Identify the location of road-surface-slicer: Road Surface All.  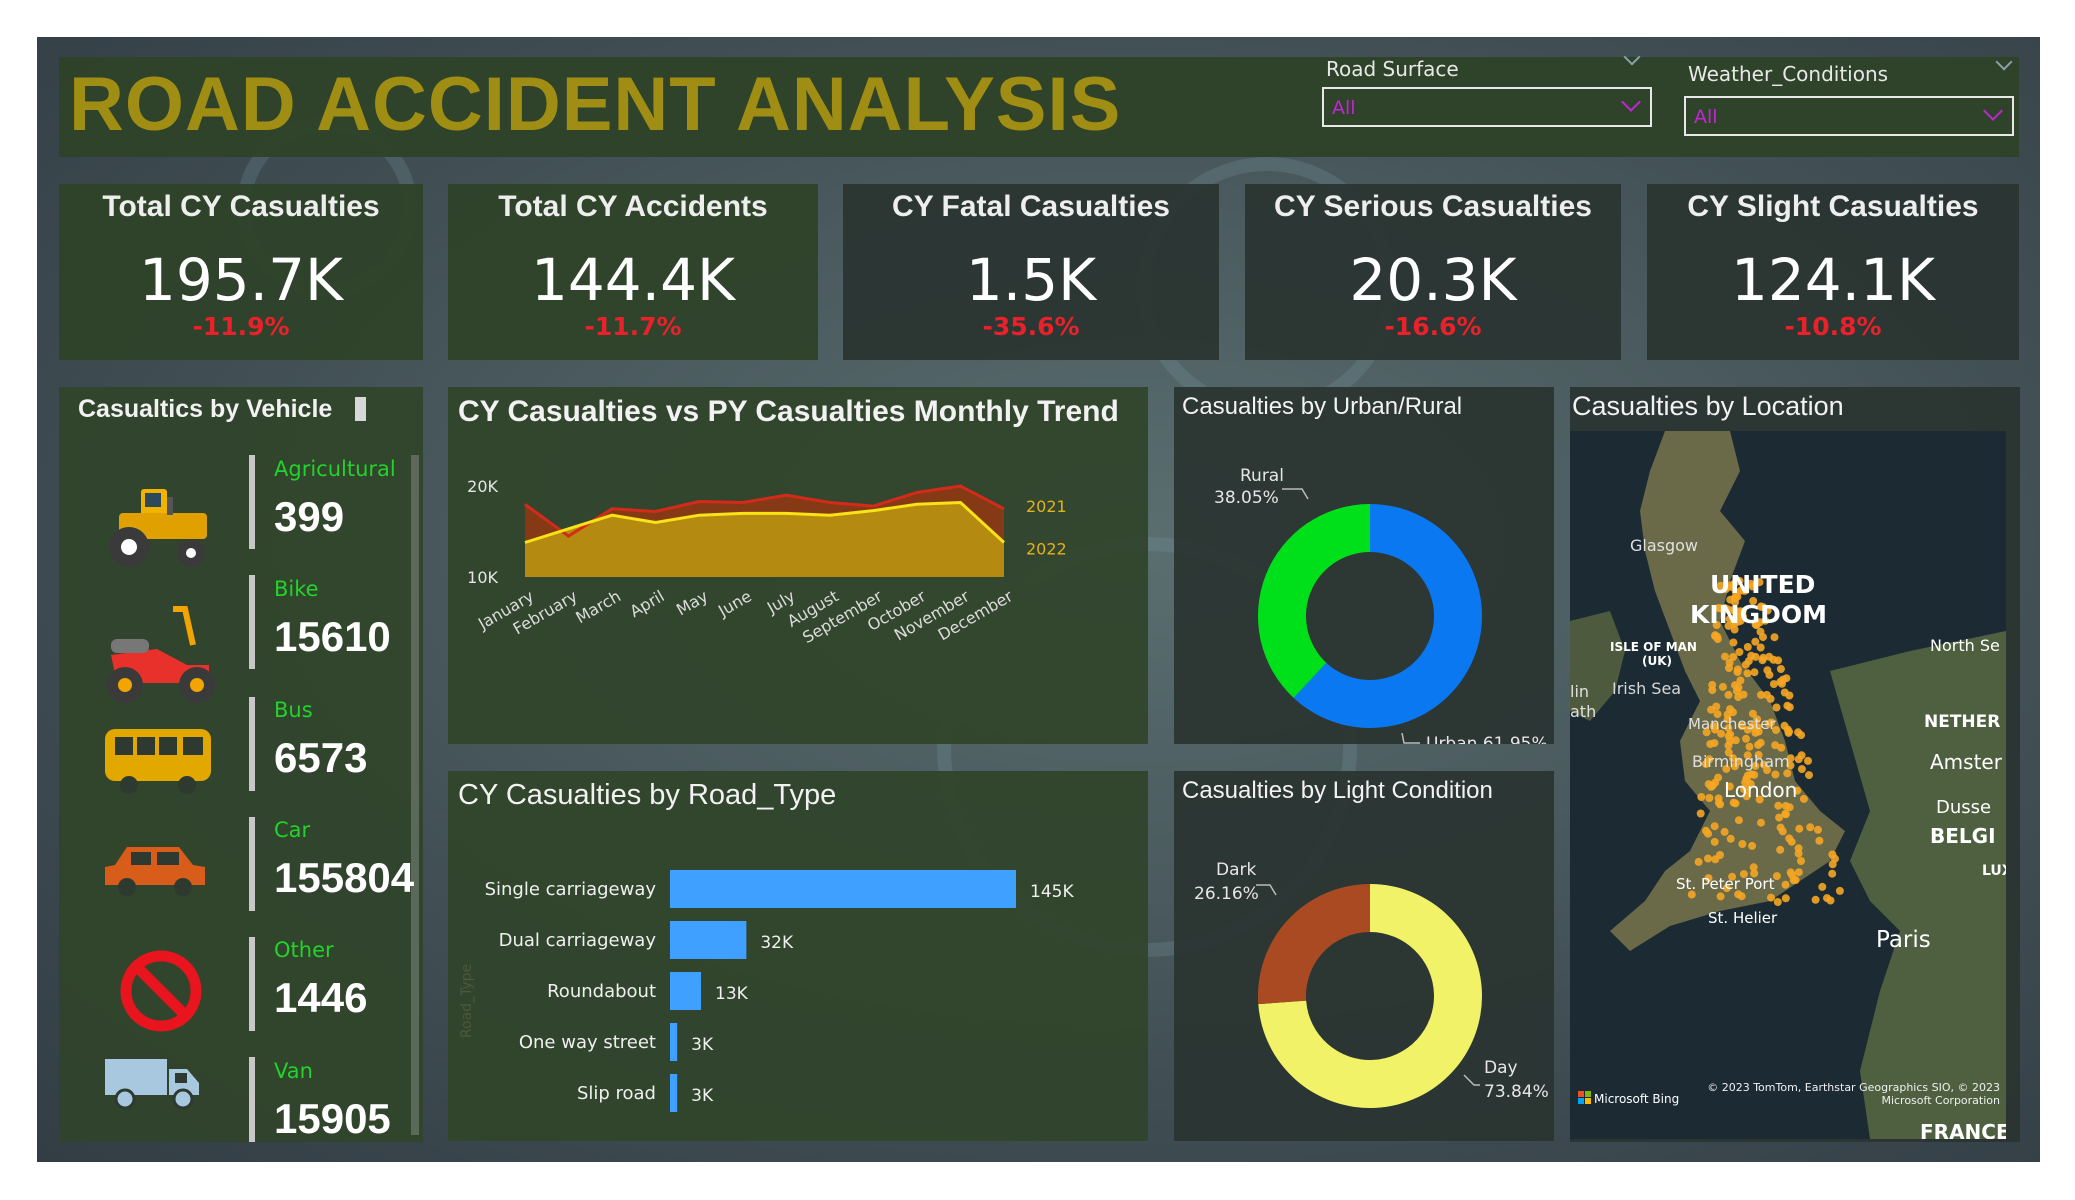
(1487, 92).